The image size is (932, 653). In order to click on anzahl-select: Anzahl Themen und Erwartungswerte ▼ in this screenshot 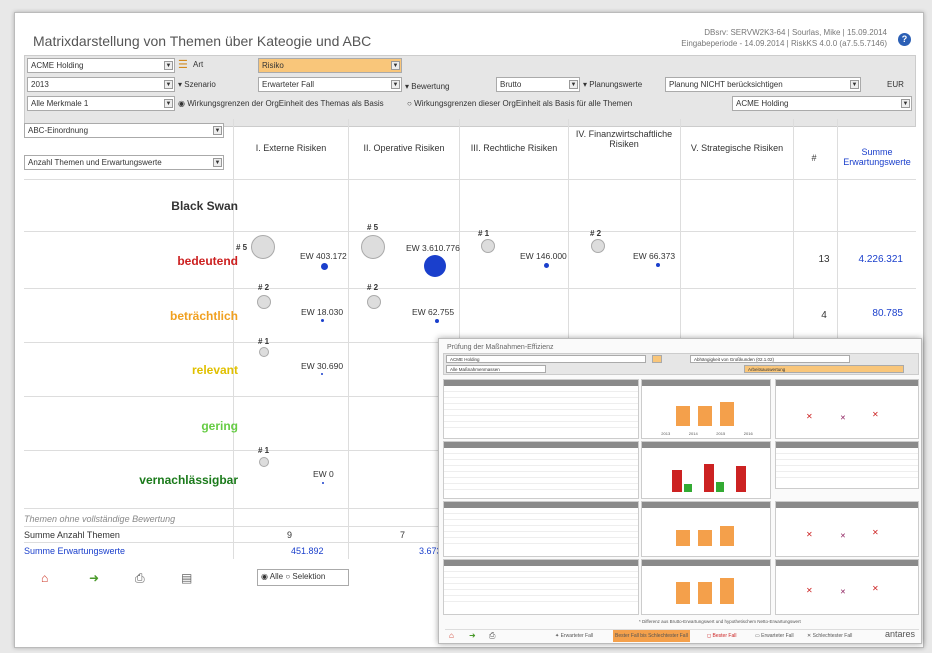, I will do `click(124, 162)`.